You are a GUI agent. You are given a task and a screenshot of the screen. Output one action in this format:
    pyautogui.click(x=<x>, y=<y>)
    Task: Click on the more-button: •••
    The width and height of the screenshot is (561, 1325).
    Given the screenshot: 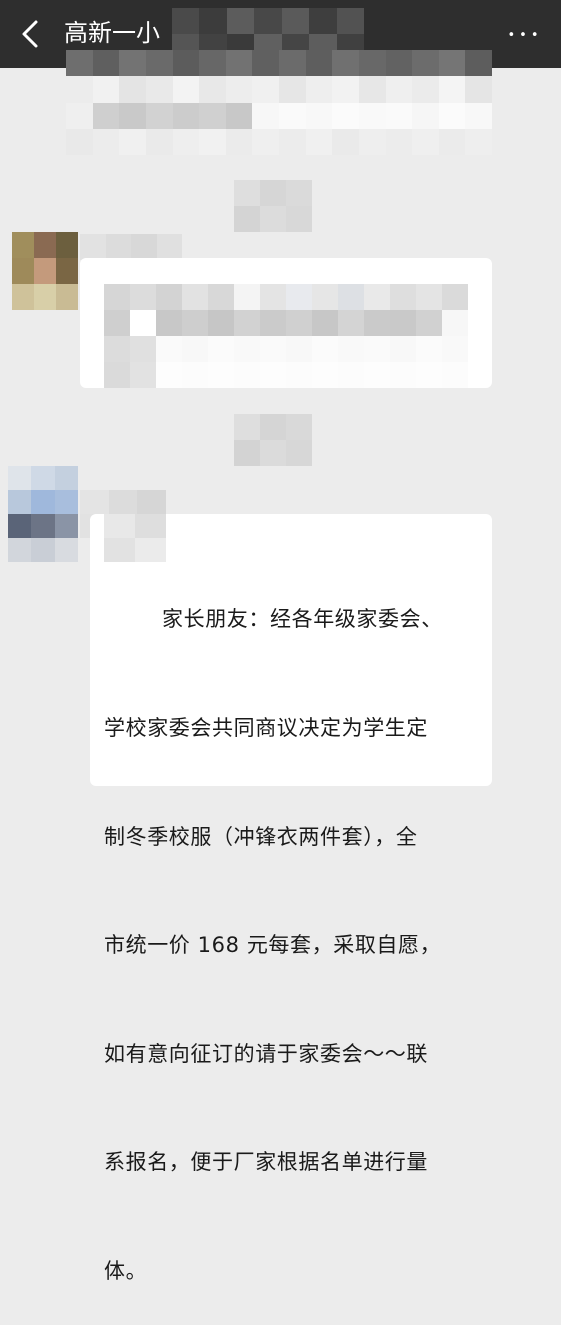 What is the action you would take?
    pyautogui.click(x=525, y=34)
    